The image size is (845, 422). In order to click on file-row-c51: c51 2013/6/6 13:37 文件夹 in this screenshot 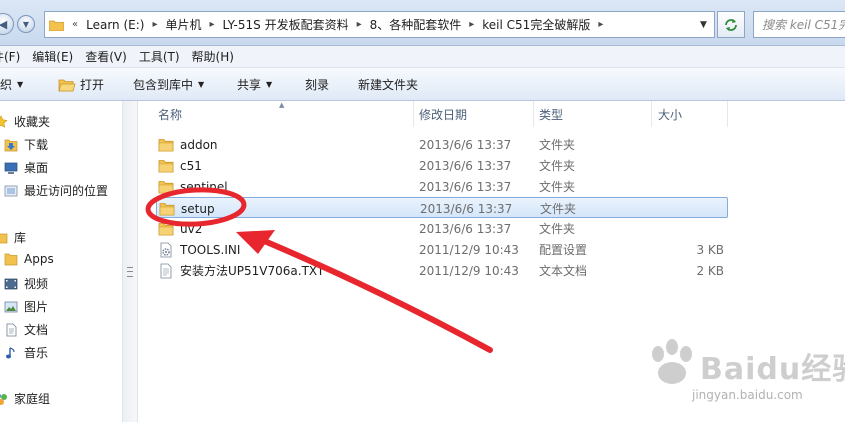, I will do `click(442, 165)`.